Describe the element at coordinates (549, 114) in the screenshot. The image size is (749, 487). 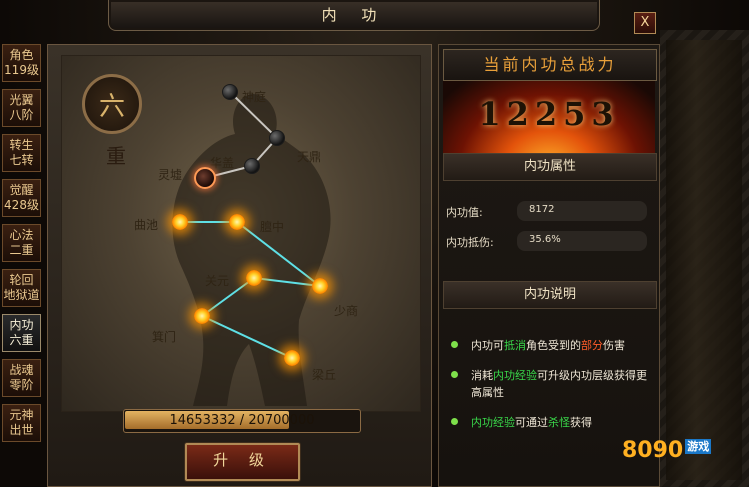
I see `power-value: 12253` at that location.